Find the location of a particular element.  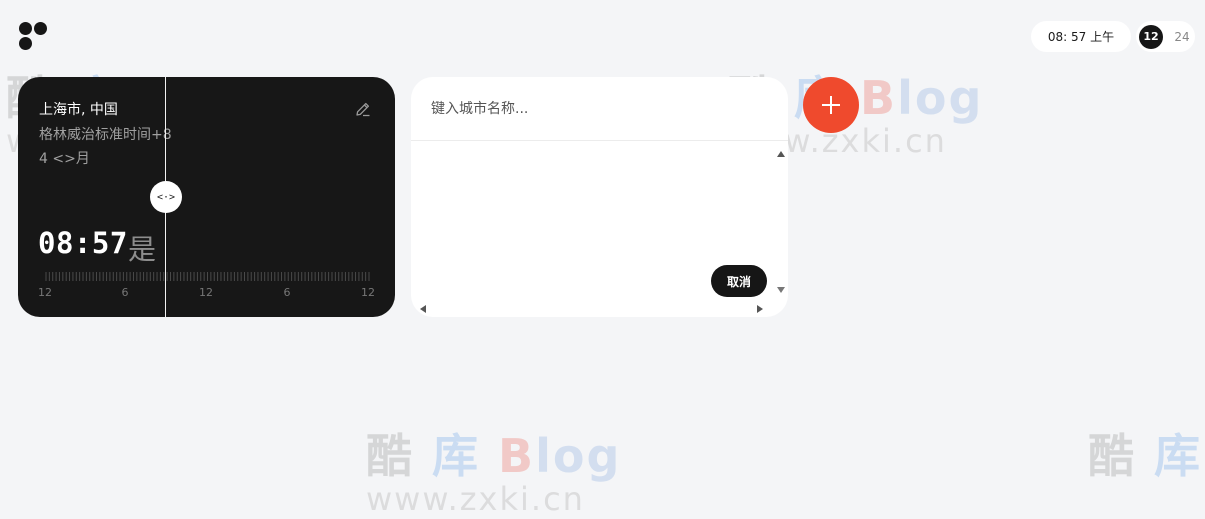

time-format-toggle: 12 24 is located at coordinates (1165, 36).